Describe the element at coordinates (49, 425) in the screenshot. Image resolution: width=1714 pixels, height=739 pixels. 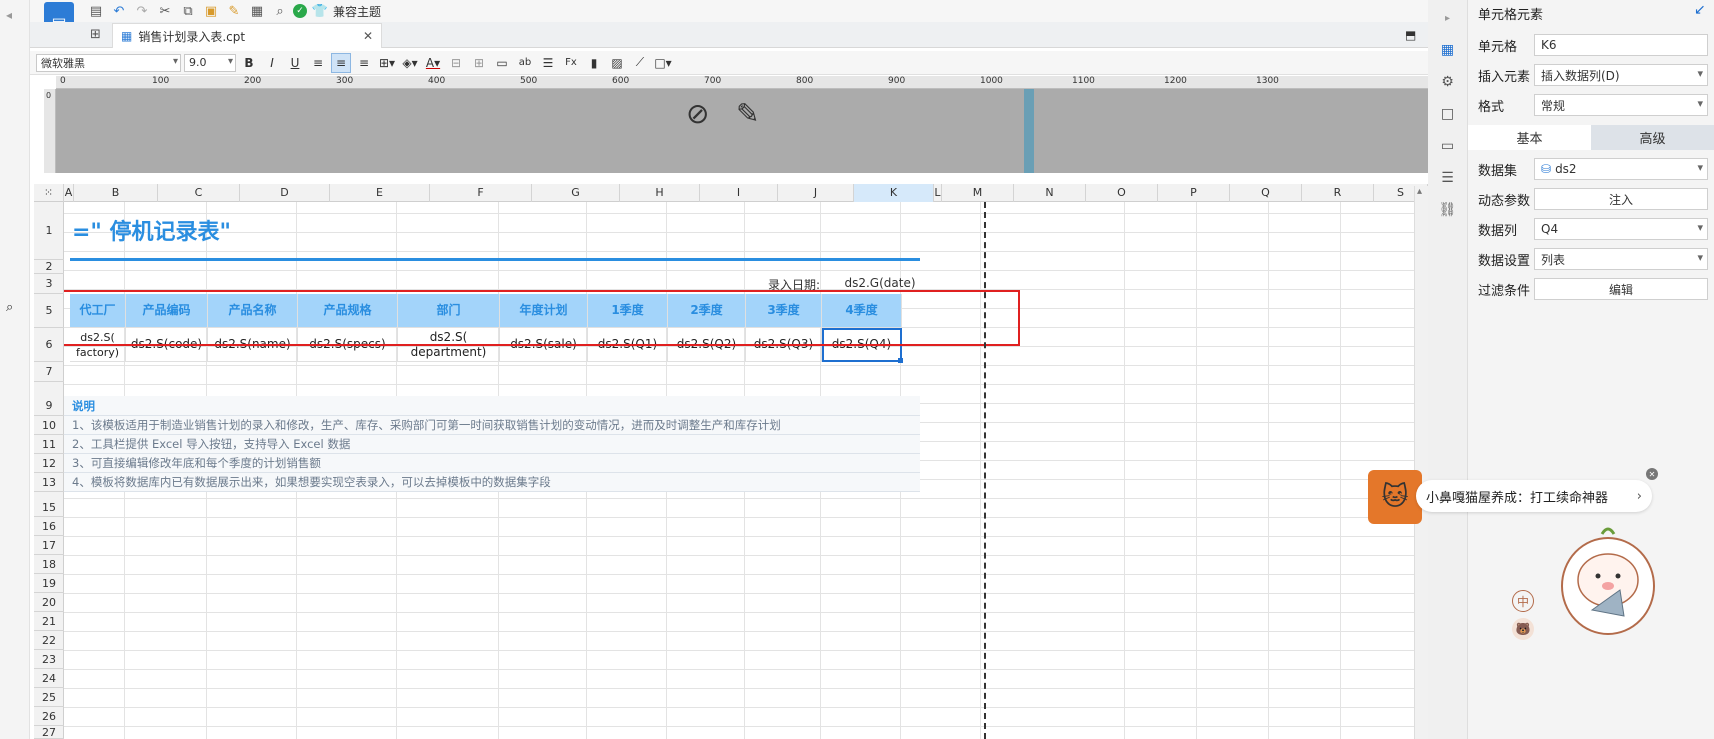
I see `row-10: 10` at that location.